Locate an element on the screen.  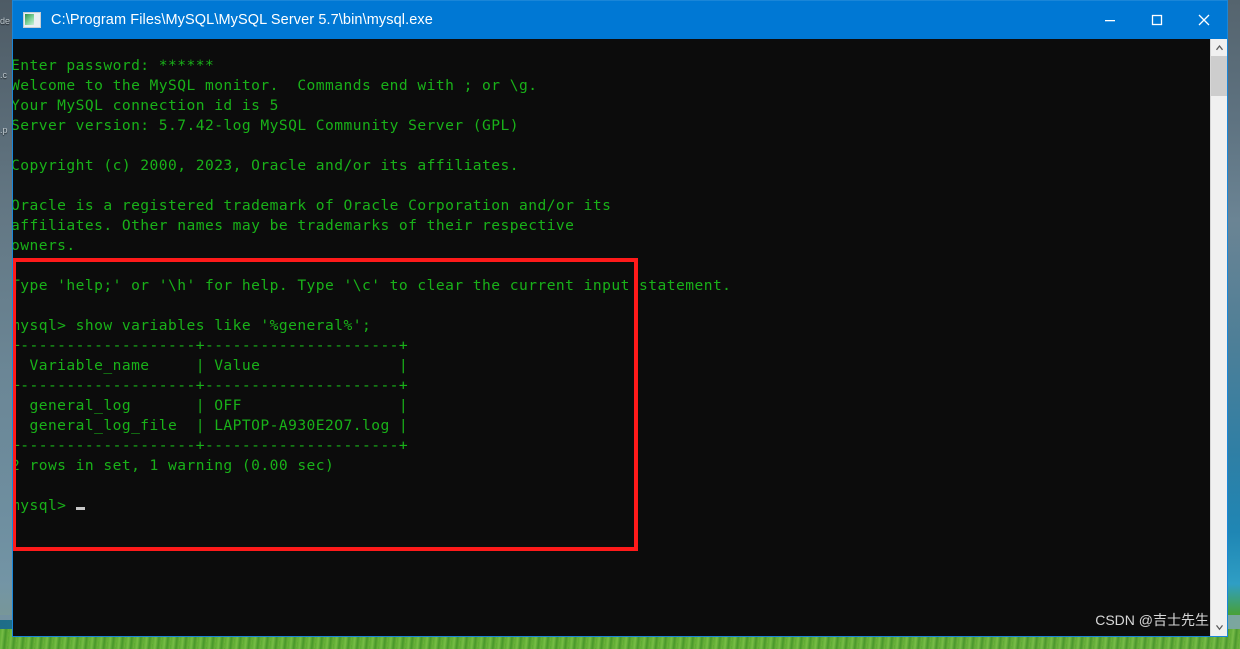
desktop-icon-label: de is located at coordinates (5, 21).